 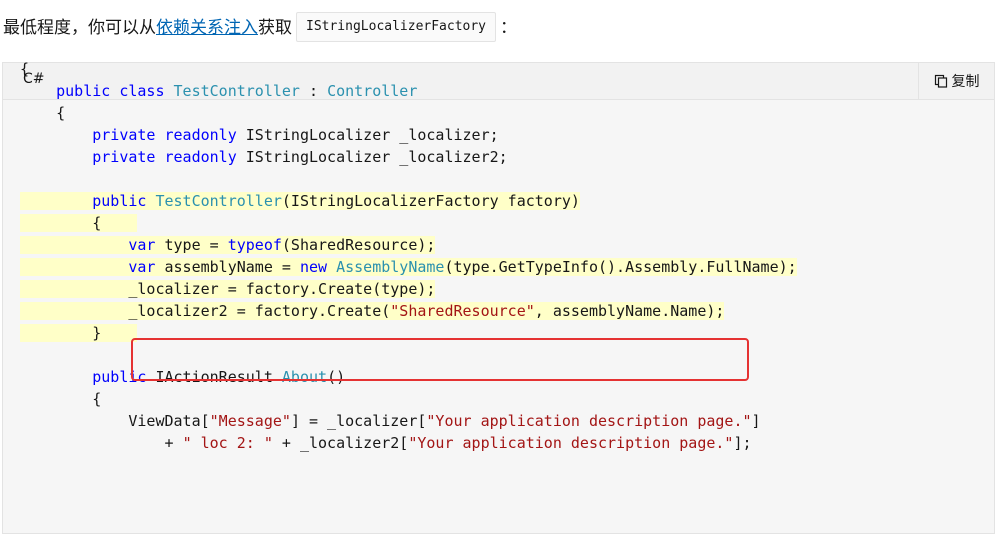 What do you see at coordinates (228, 289) in the screenshot?
I see `code-line-highlighted: _localizer = factory.Create(type);` at bounding box center [228, 289].